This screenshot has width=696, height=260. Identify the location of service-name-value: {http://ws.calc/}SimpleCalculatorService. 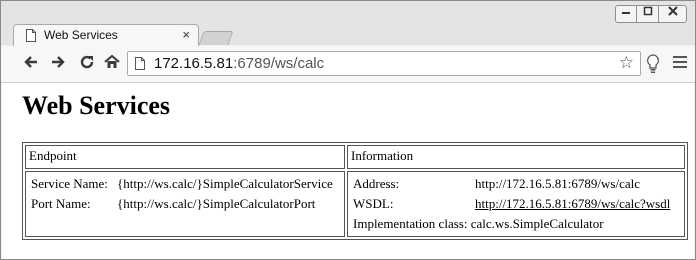
(225, 183).